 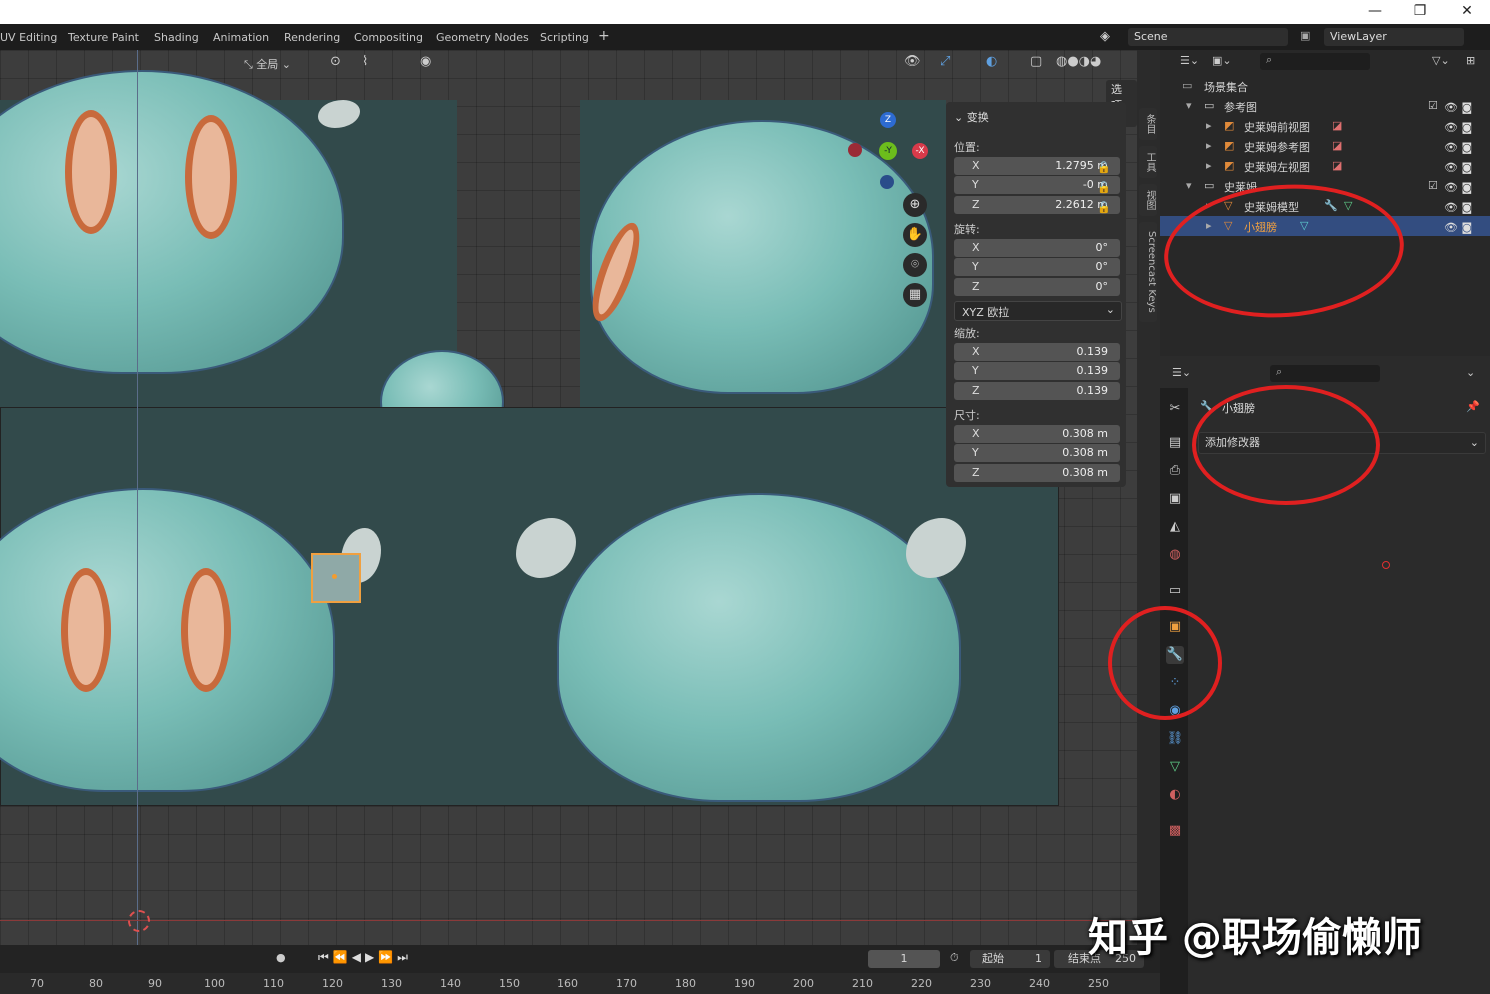 What do you see at coordinates (1037, 267) in the screenshot?
I see `rotation-y-field: Y 0°` at bounding box center [1037, 267].